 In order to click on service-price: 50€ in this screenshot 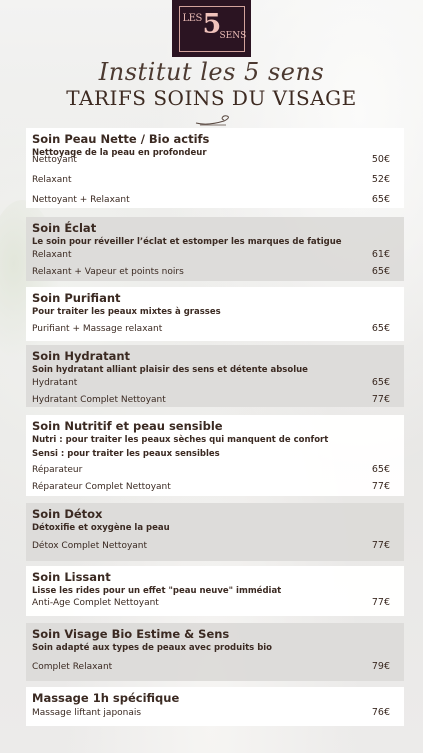, I will do `click(380, 159)`.